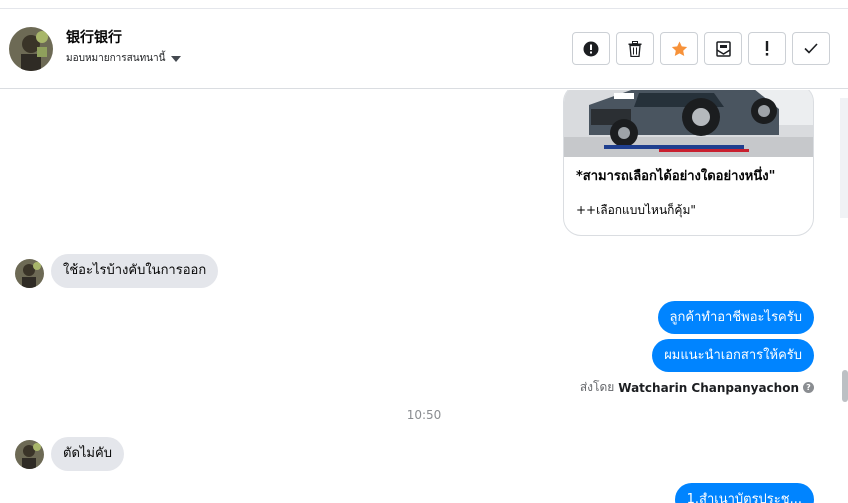 This screenshot has height=503, width=848. What do you see at coordinates (844, 158) in the screenshot?
I see `side-panel-edge` at bounding box center [844, 158].